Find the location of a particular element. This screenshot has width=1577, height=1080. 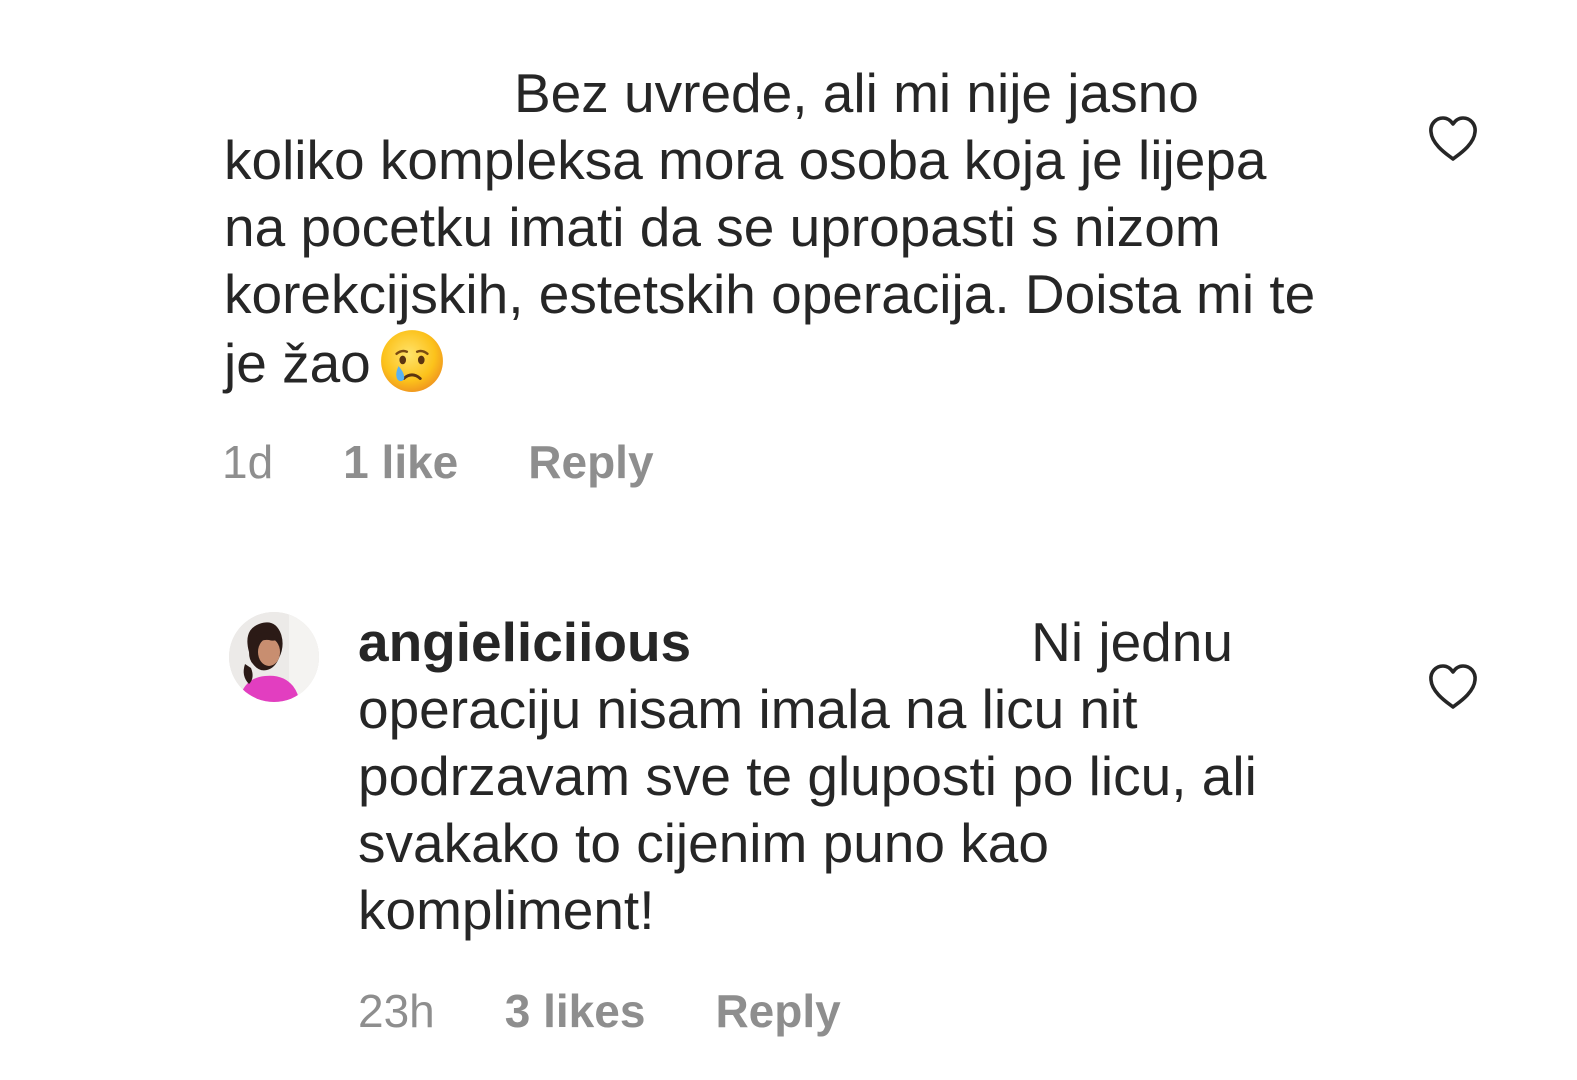

comment-timestamp: 23h is located at coordinates (396, 1011).